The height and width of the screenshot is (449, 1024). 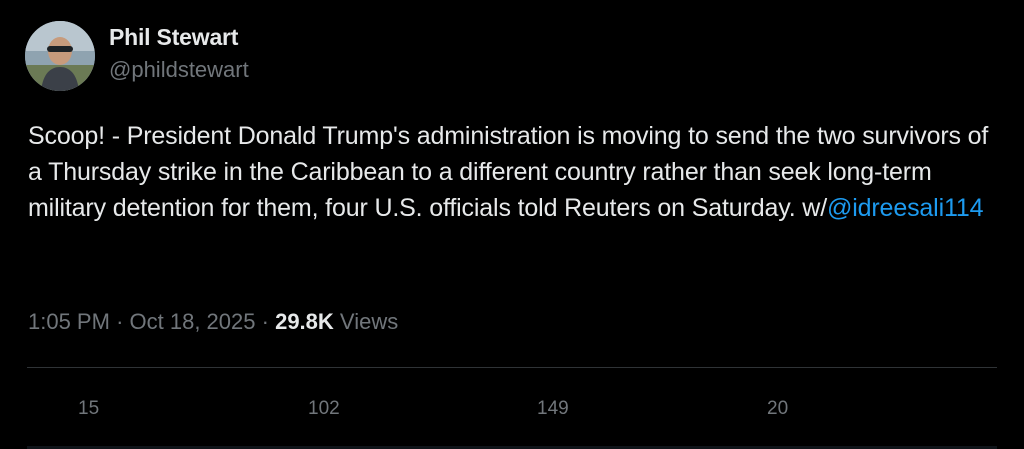 What do you see at coordinates (69, 321) in the screenshot?
I see `tweet-time: 1:05 PM` at bounding box center [69, 321].